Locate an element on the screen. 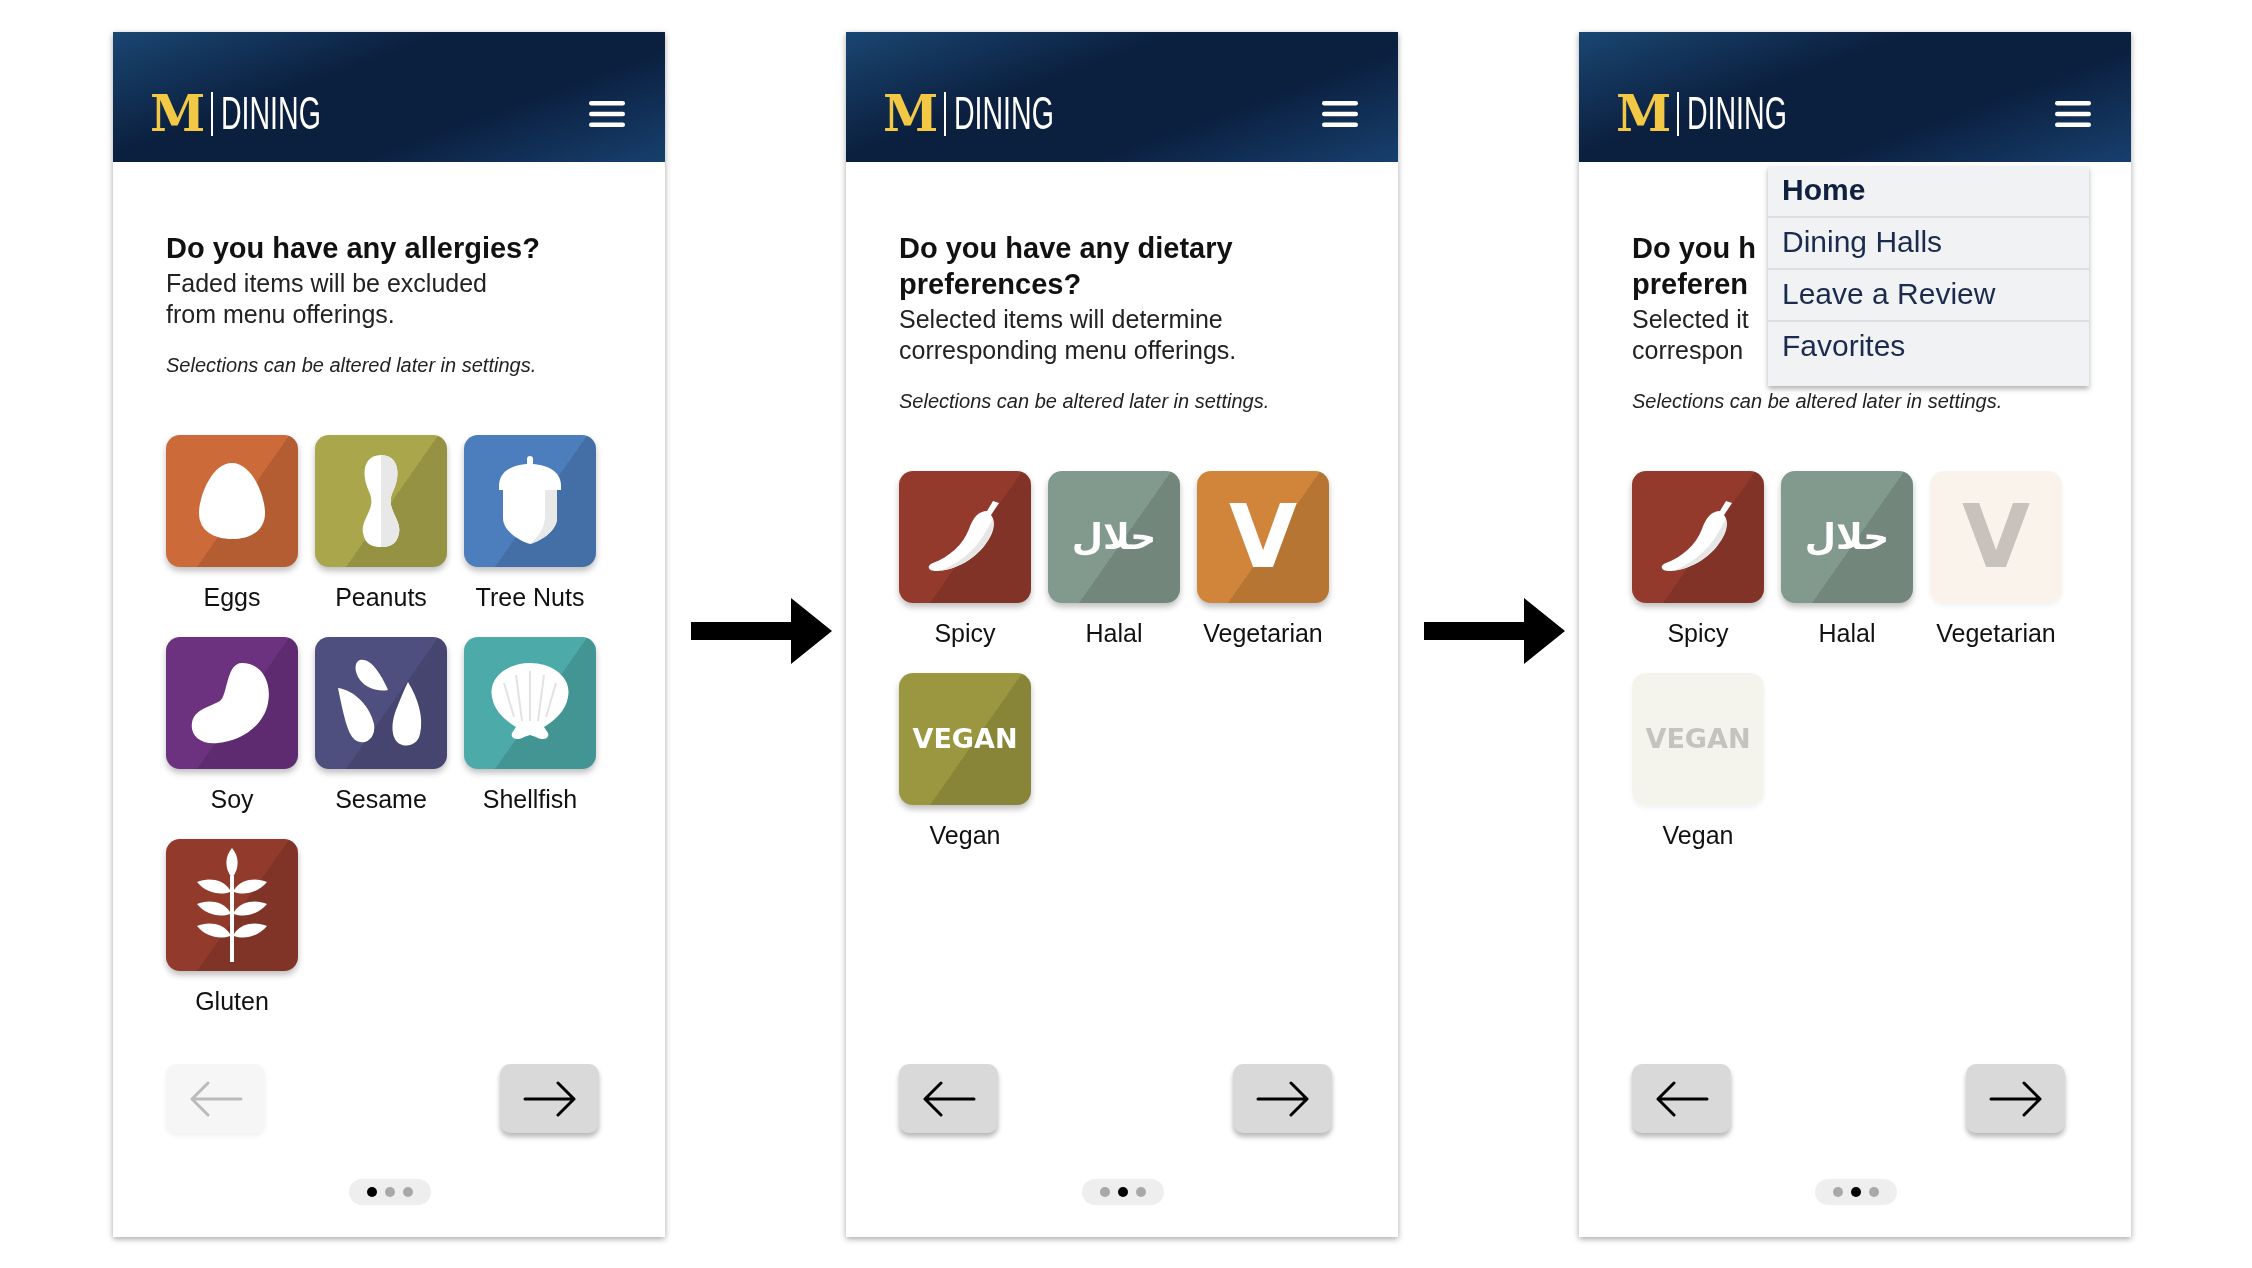 The image size is (2252, 1268). peanut-icon is located at coordinates (381, 501).